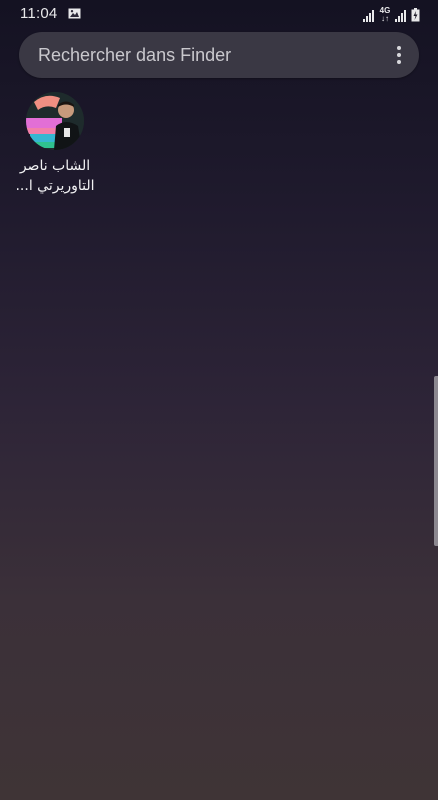  Describe the element at coordinates (135, 55) in the screenshot. I see `search-placeholder: Rechercher dans Finder` at that location.